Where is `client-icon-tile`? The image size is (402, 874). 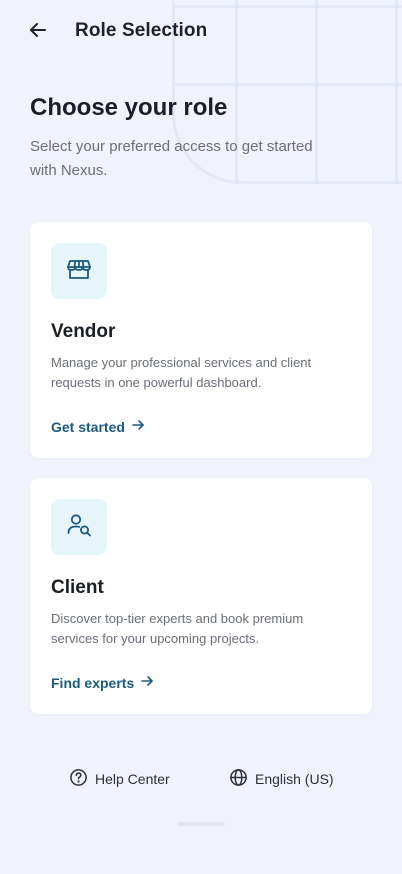
client-icon-tile is located at coordinates (79, 527).